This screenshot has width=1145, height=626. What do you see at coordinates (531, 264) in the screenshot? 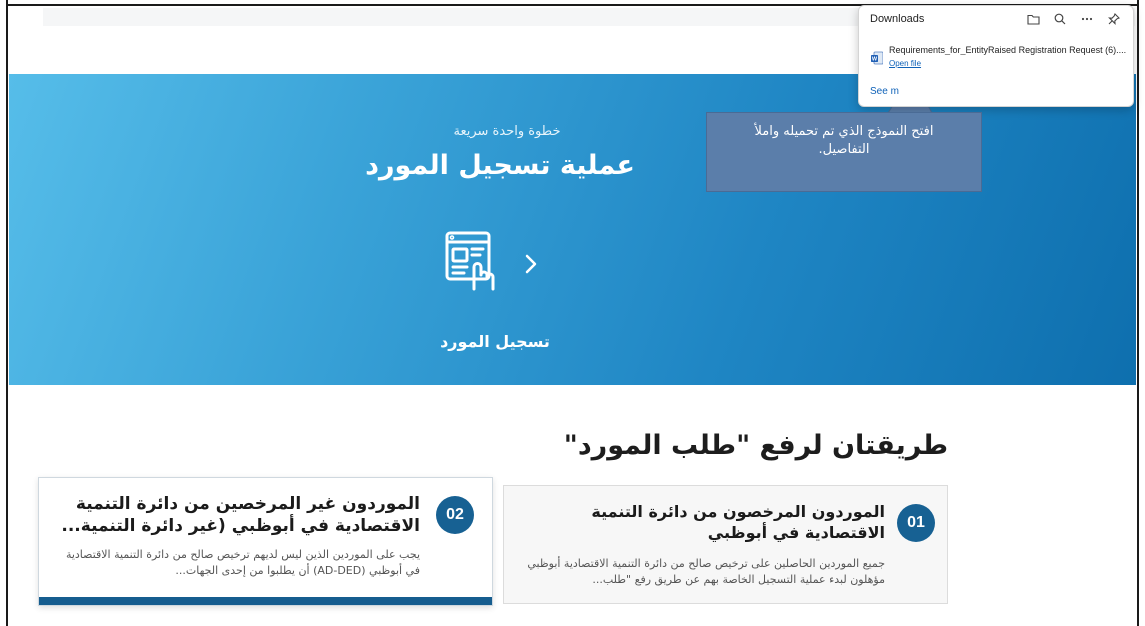
I see `chevron-right-icon` at bounding box center [531, 264].